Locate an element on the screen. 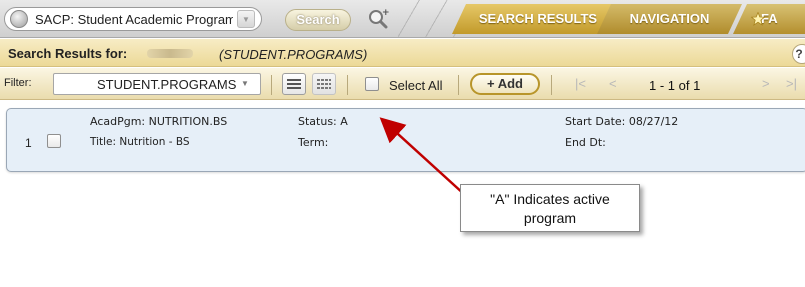 This screenshot has height=287, width=805. file-name: (STUDENT.PROGRAMS) is located at coordinates (293, 54).